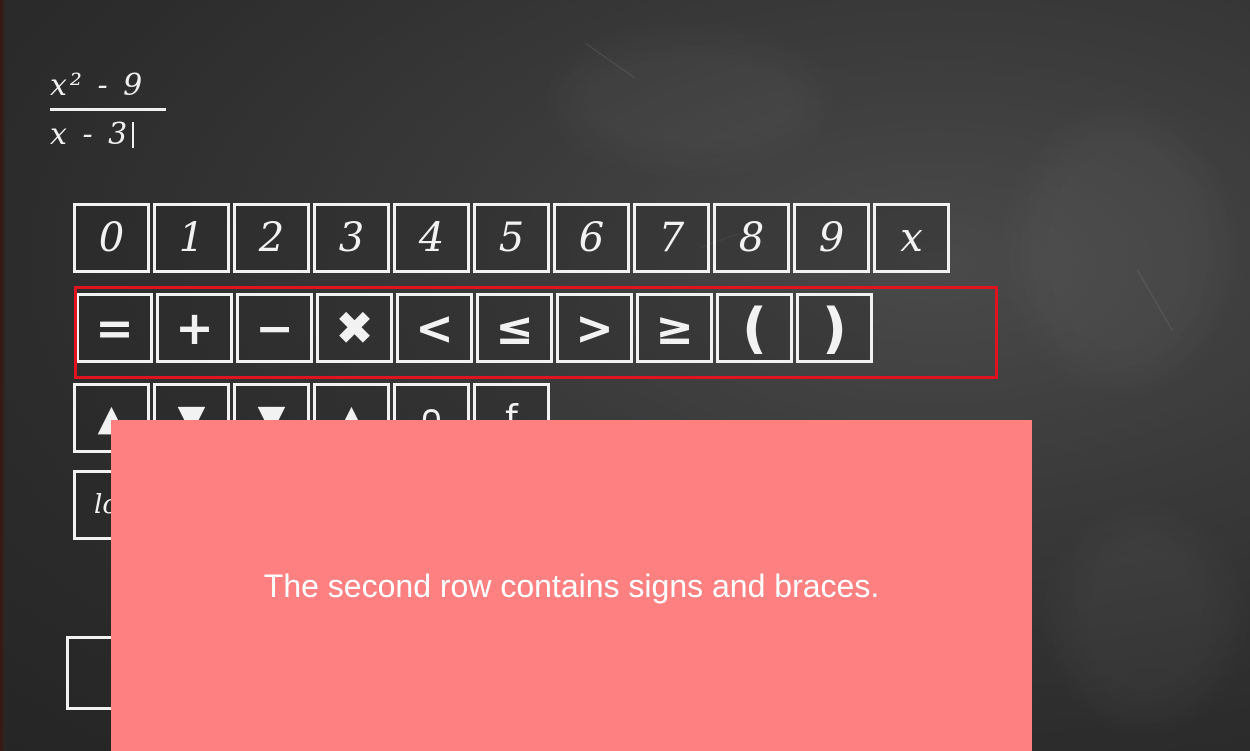 The image size is (1250, 751). I want to click on key-8: 8, so click(751, 238).